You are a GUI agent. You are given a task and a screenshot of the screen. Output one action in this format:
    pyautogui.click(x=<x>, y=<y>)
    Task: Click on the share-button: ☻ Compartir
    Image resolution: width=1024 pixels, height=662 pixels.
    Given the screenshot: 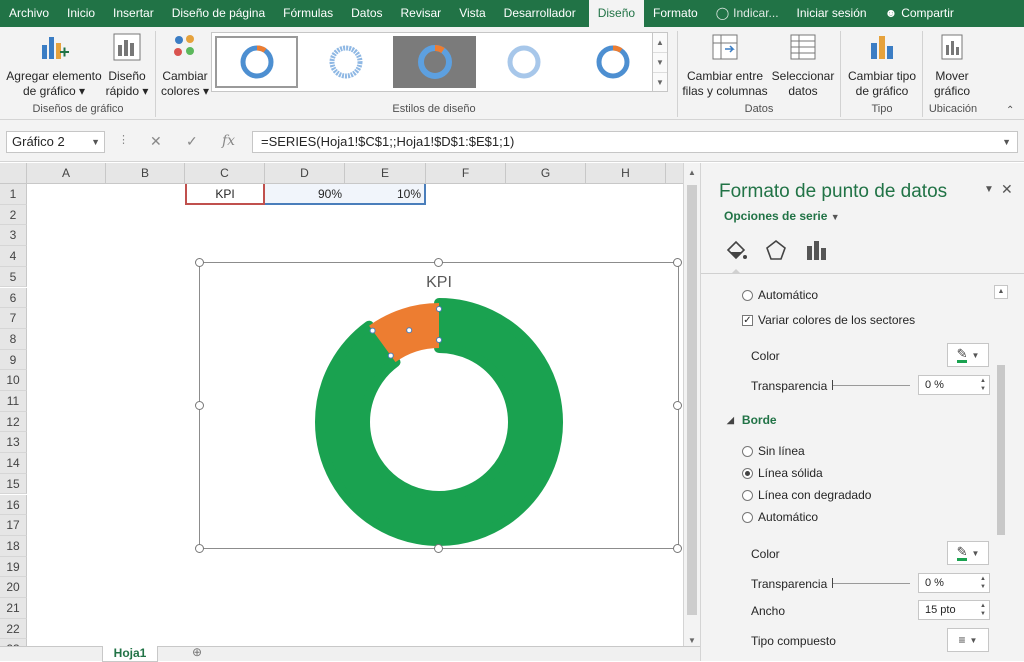 What is the action you would take?
    pyautogui.click(x=919, y=13)
    